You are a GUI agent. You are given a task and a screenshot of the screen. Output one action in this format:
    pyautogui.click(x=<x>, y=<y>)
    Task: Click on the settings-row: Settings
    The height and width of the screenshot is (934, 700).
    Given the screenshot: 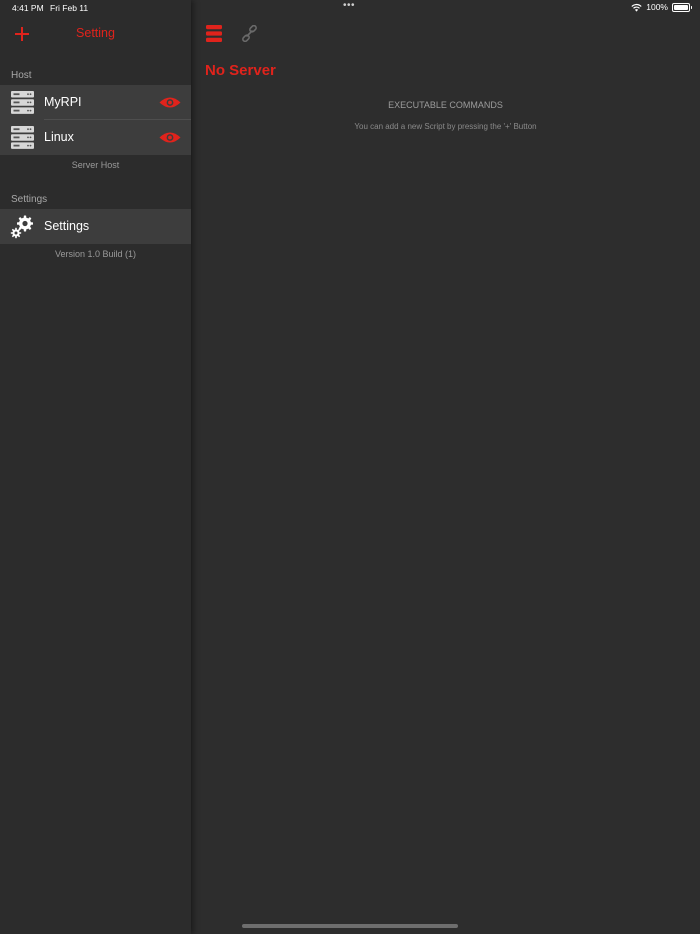 What is the action you would take?
    pyautogui.click(x=95, y=226)
    